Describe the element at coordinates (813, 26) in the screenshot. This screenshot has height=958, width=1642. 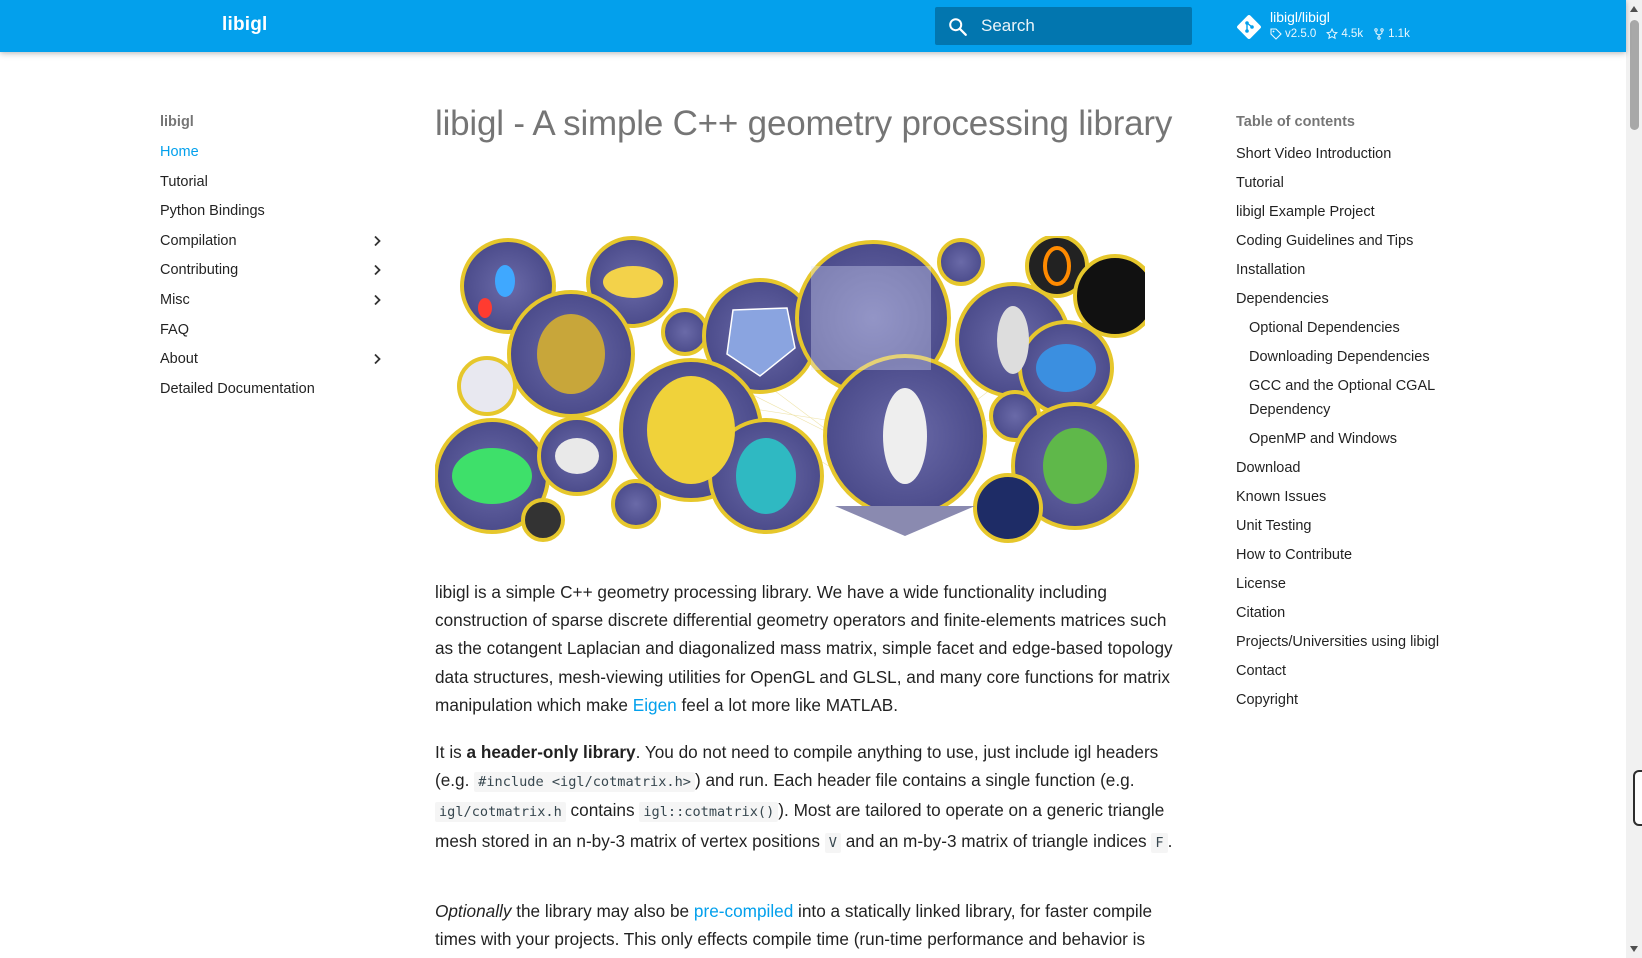
I see `top-header: libigl libigl/libigl v2.5.0 4.5k` at that location.